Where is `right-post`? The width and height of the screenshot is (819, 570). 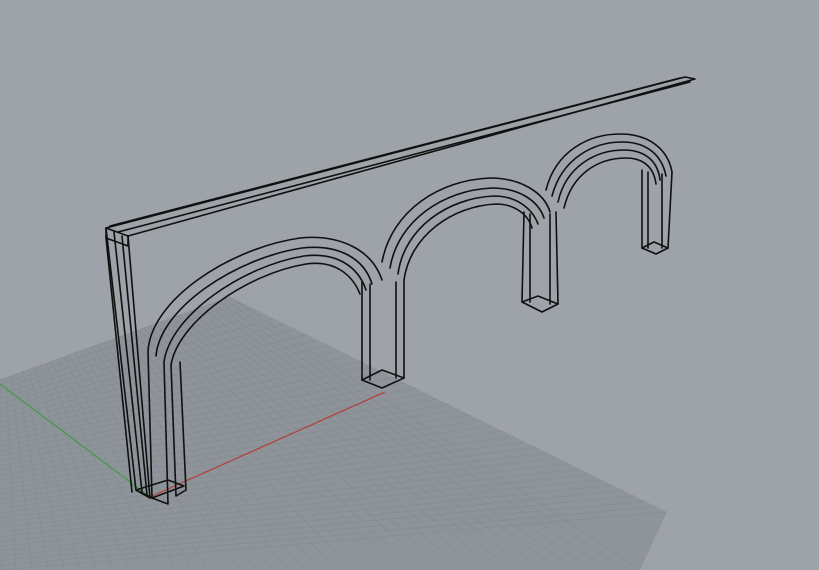
right-post is located at coordinates (657, 212).